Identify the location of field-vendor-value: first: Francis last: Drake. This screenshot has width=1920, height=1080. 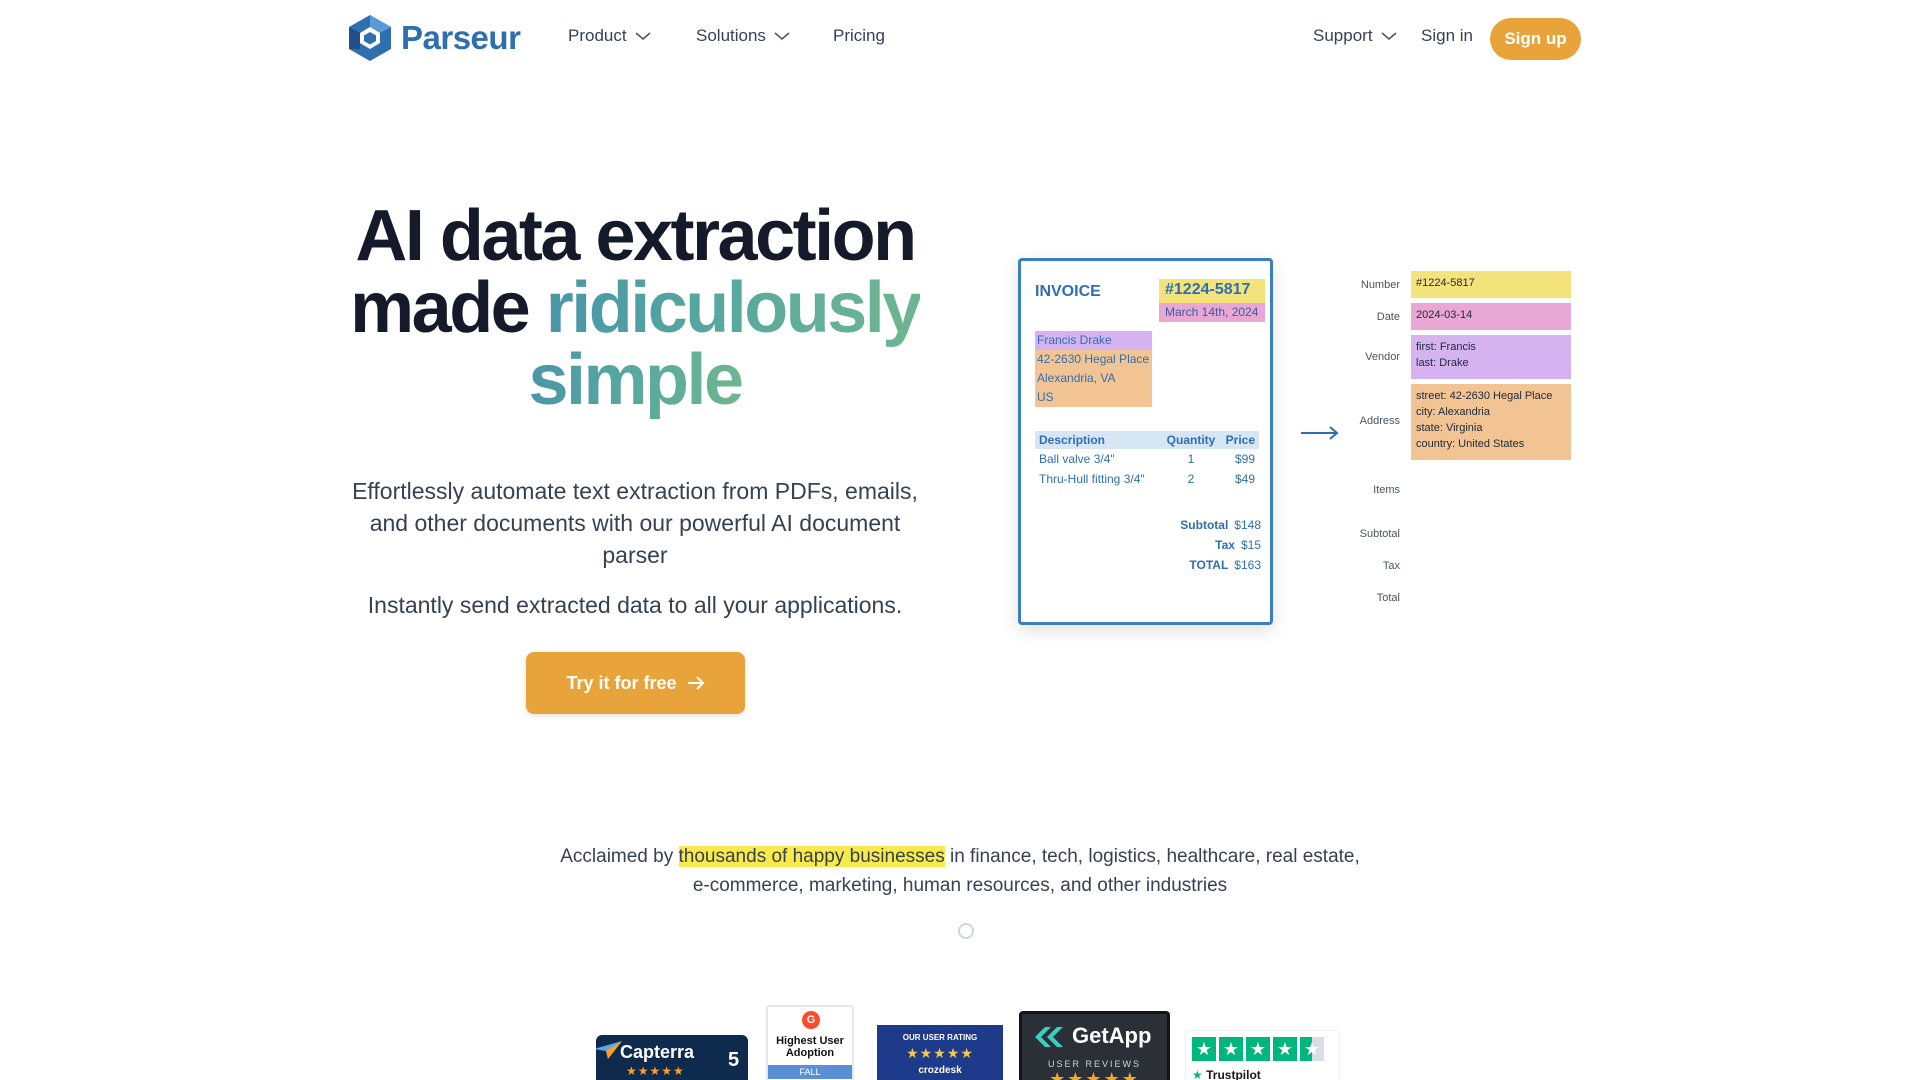
(1491, 357).